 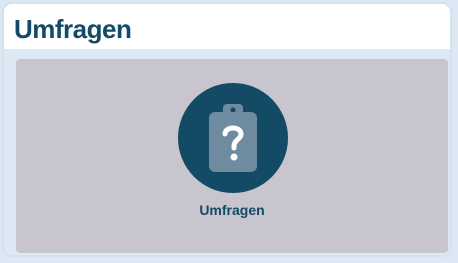 I want to click on tile-icon-circle, so click(x=233, y=138).